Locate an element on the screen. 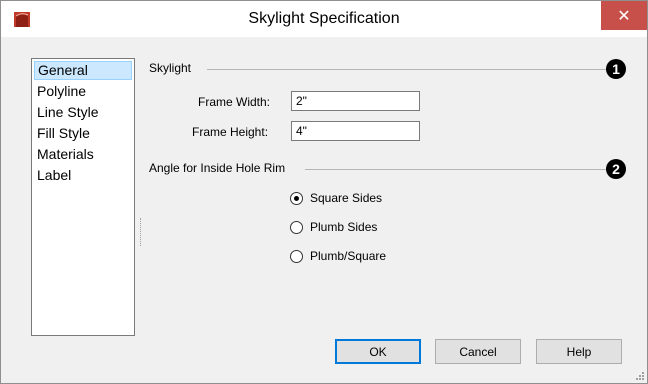 Image resolution: width=648 pixels, height=384 pixels. sidebar-item-line-style: Line Style is located at coordinates (83, 112).